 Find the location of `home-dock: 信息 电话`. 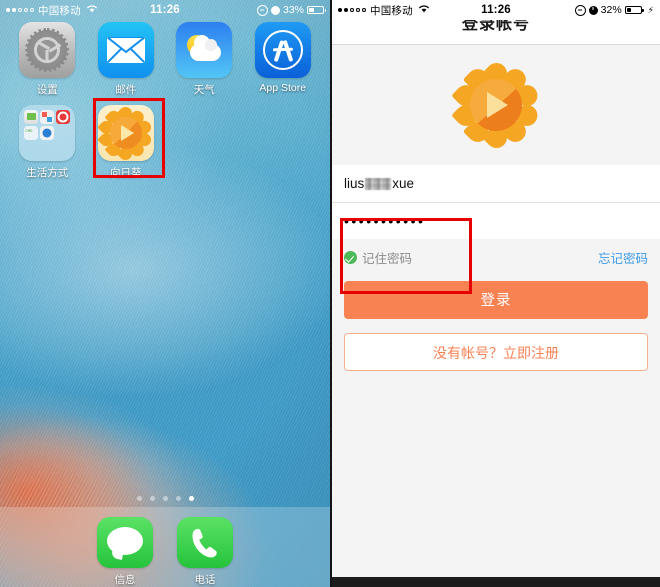

home-dock: 信息 电话 is located at coordinates (165, 547).